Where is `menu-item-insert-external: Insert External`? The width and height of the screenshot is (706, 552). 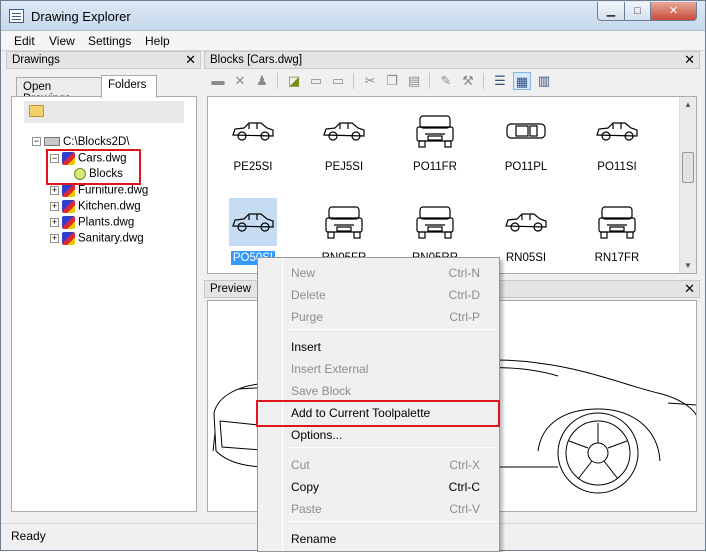 menu-item-insert-external: Insert External is located at coordinates (378, 369).